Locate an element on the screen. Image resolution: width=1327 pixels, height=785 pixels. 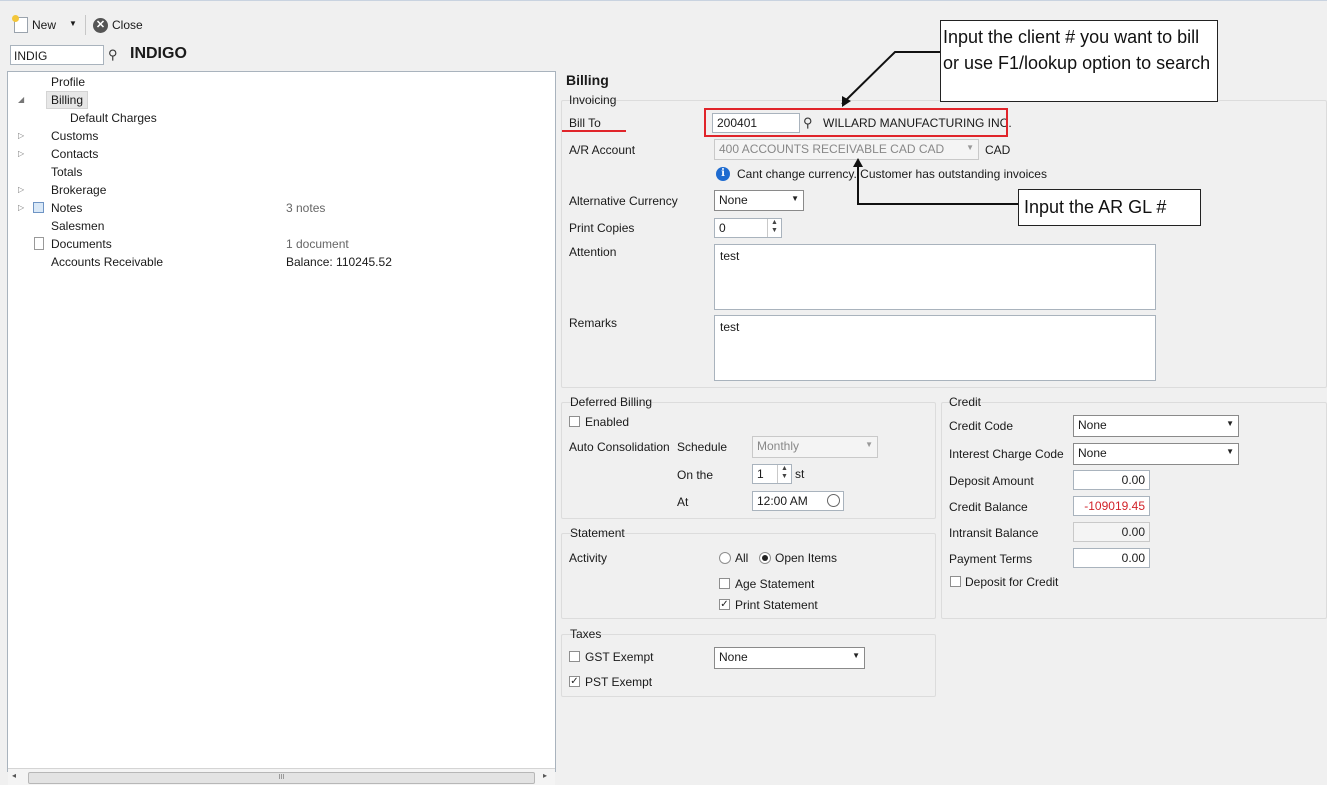
callout-client-arrow is located at coordinates (890, 78).